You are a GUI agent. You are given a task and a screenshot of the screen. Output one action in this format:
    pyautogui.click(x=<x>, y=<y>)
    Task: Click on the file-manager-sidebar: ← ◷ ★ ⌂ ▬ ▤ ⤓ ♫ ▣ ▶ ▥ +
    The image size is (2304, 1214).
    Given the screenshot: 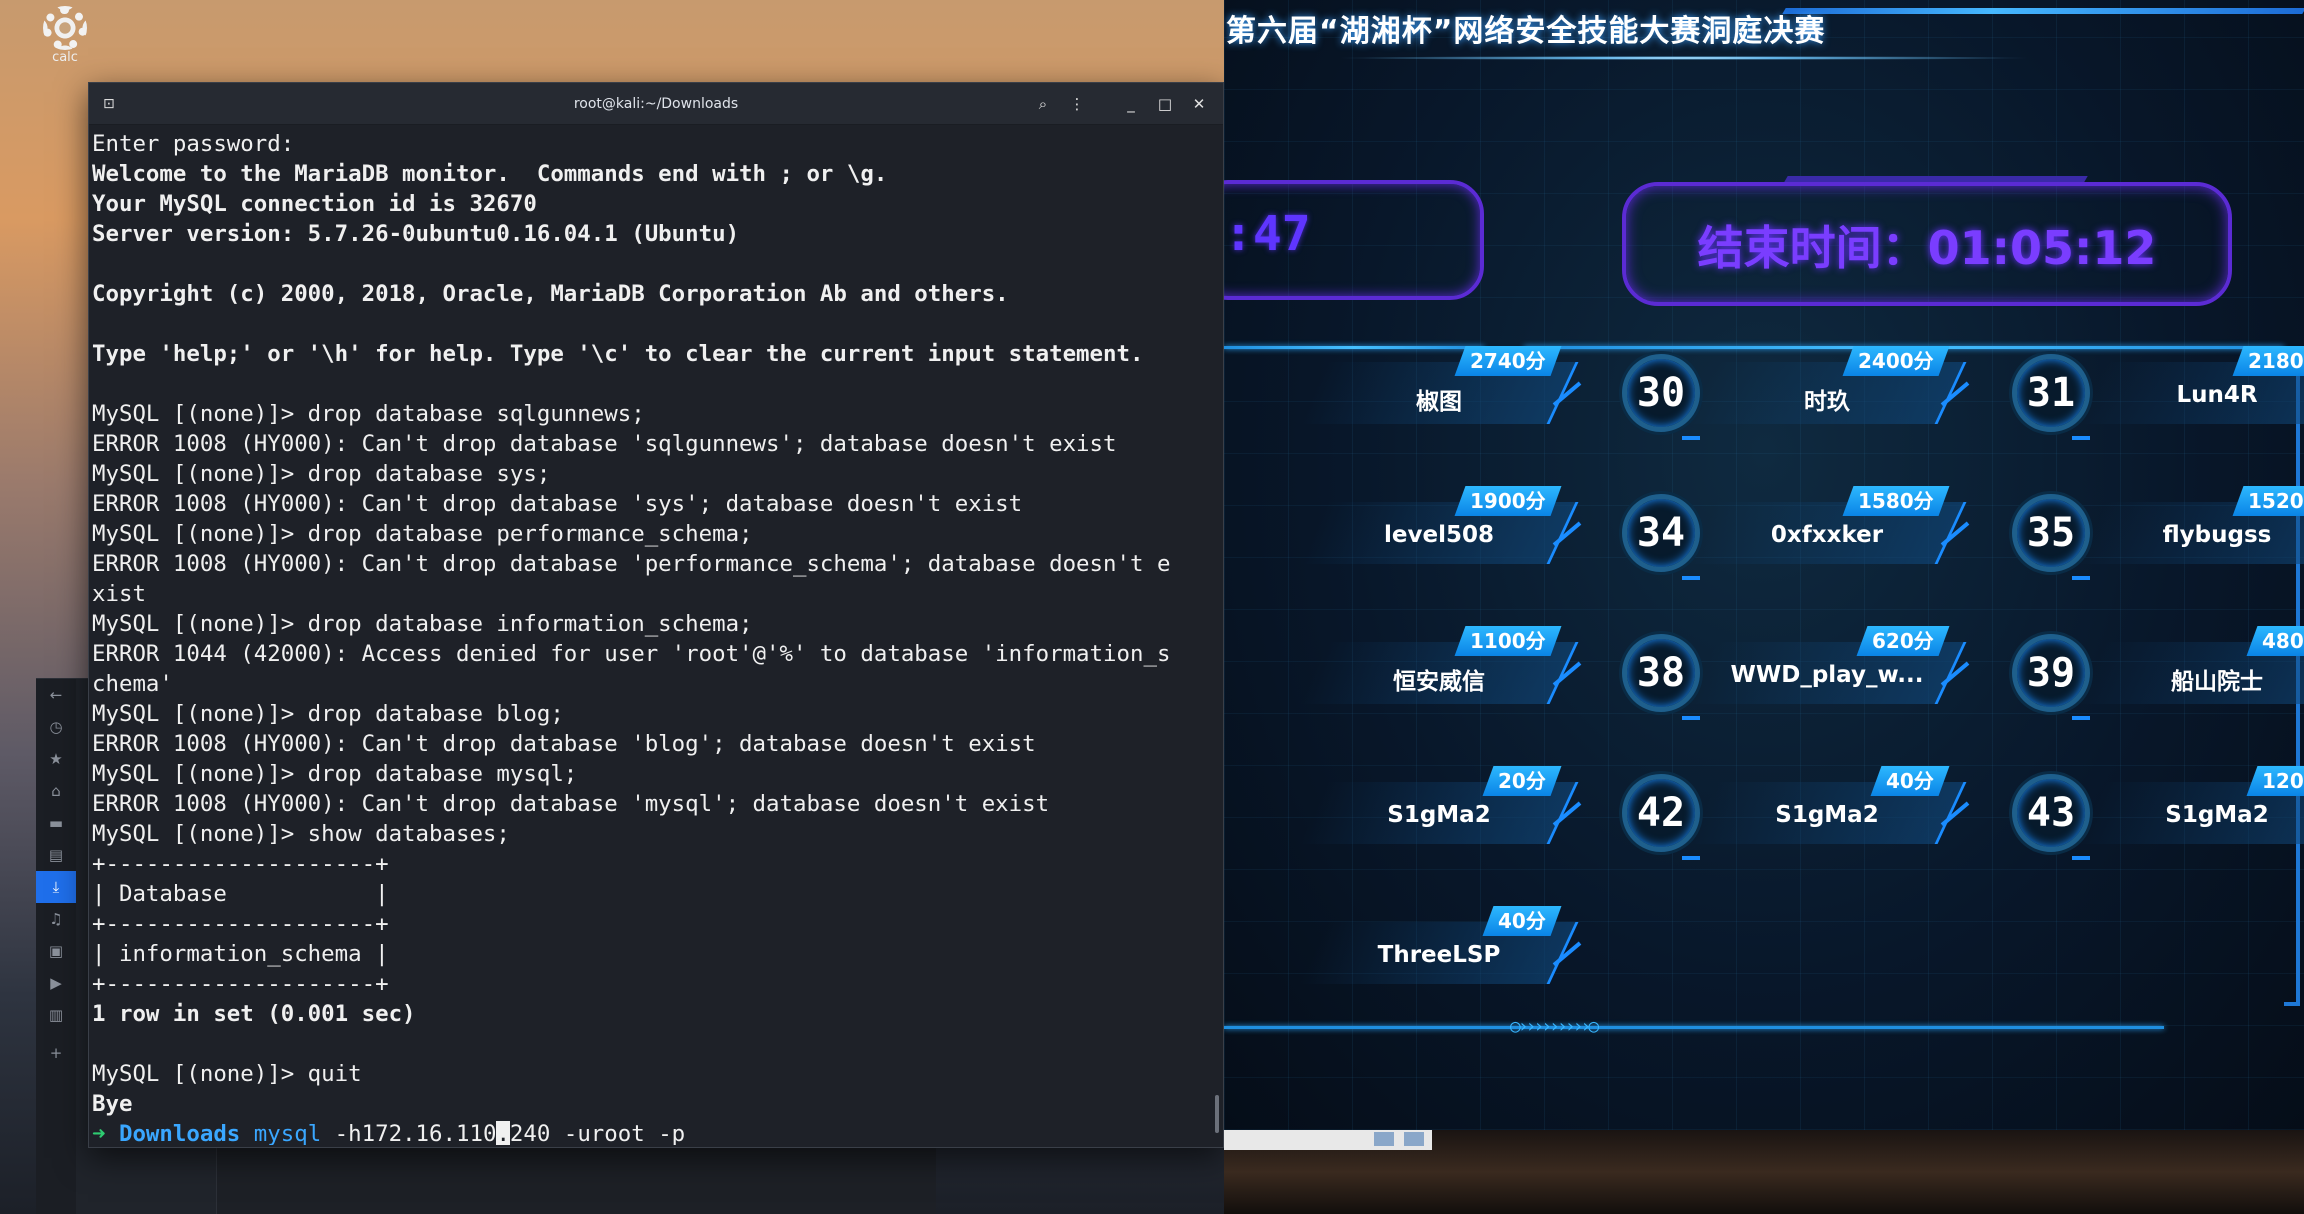 What is the action you would take?
    pyautogui.click(x=56, y=946)
    